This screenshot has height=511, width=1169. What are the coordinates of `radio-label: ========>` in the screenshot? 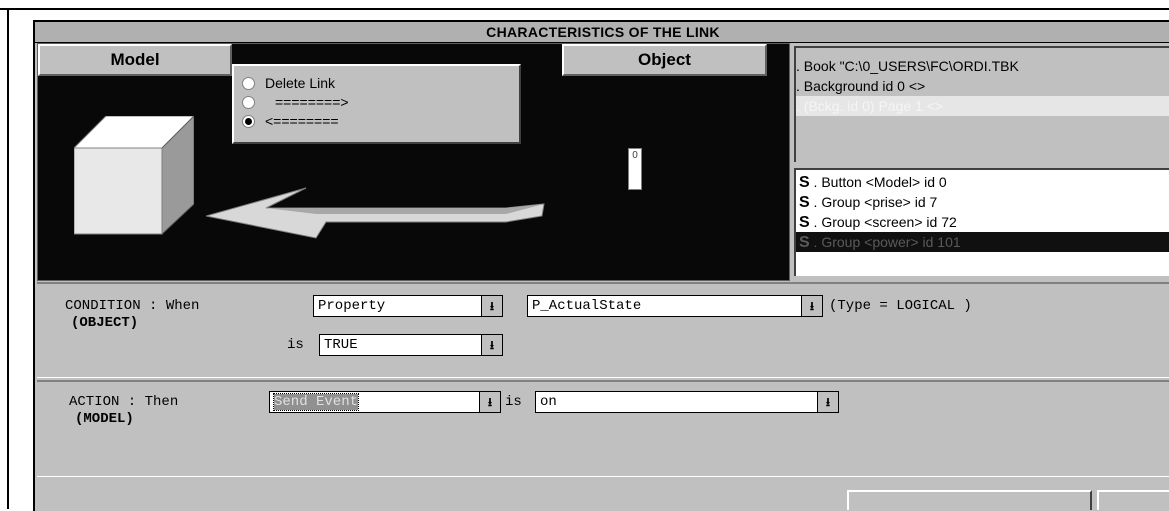 It's located at (312, 102).